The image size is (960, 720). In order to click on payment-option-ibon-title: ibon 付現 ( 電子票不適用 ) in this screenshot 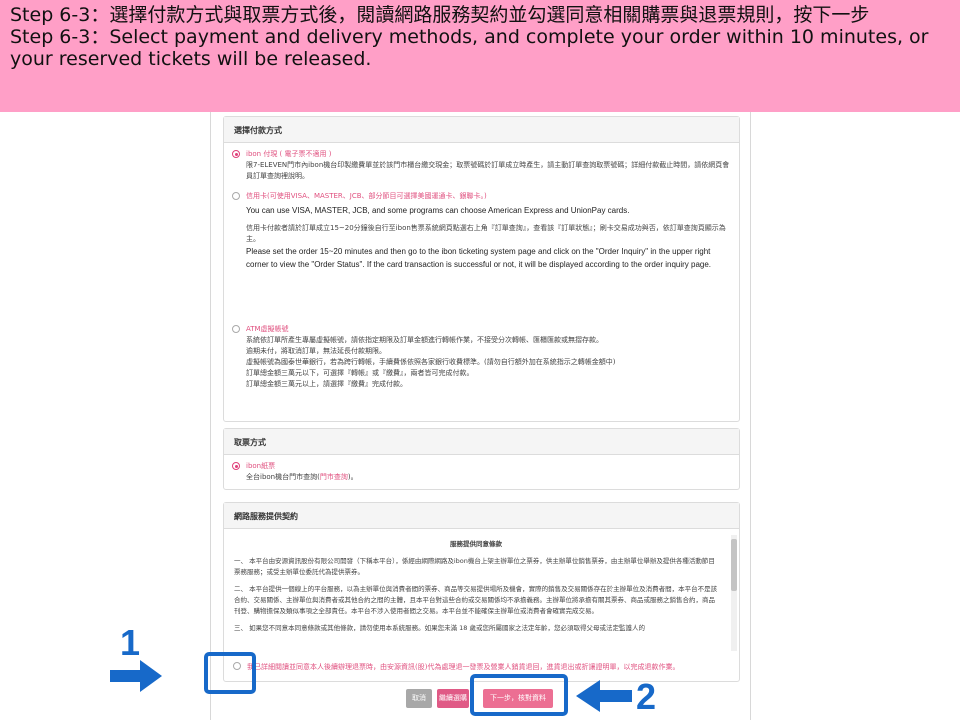, I will do `click(289, 154)`.